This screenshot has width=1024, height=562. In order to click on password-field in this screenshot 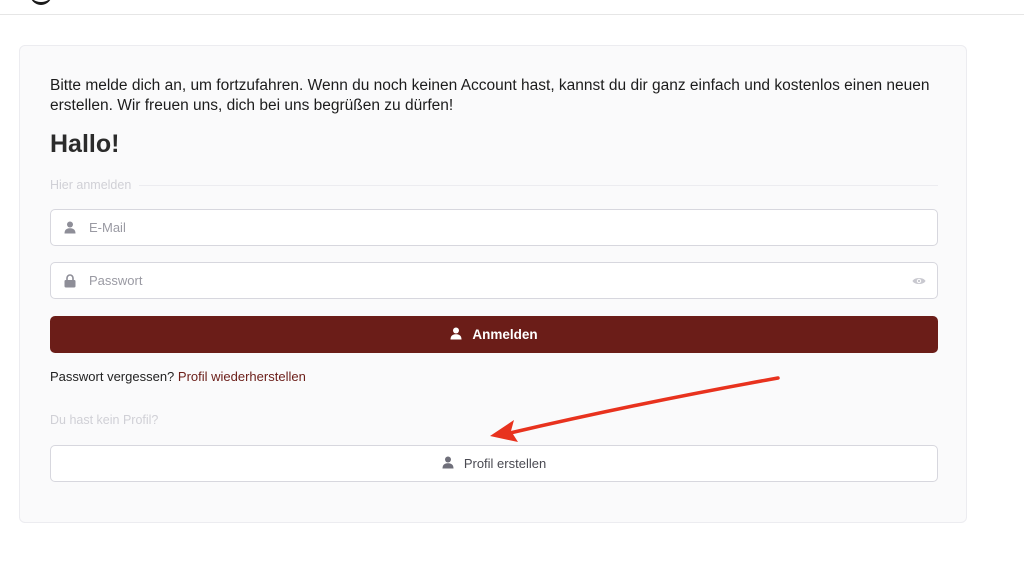, I will do `click(494, 280)`.